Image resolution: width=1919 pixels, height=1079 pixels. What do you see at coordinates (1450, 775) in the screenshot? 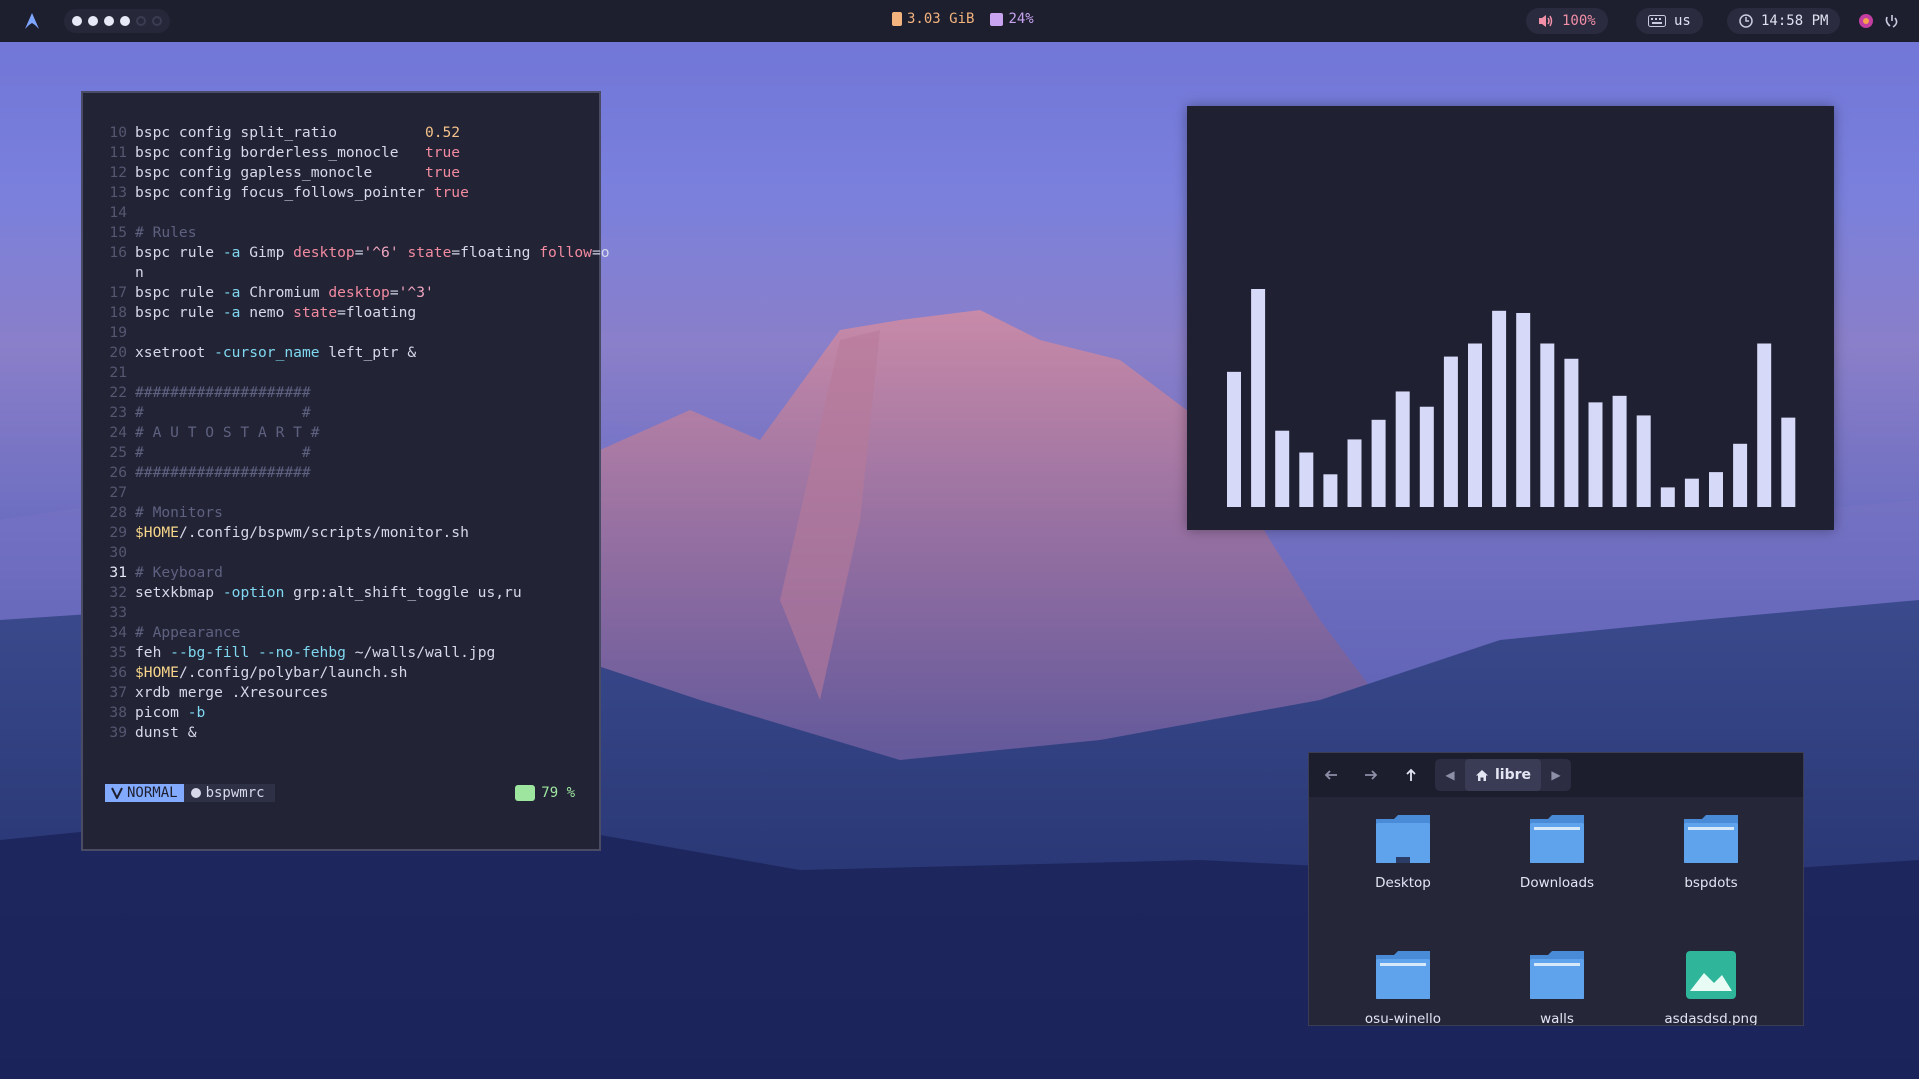
I see `breadcrumb-prev-icon: ◀` at bounding box center [1450, 775].